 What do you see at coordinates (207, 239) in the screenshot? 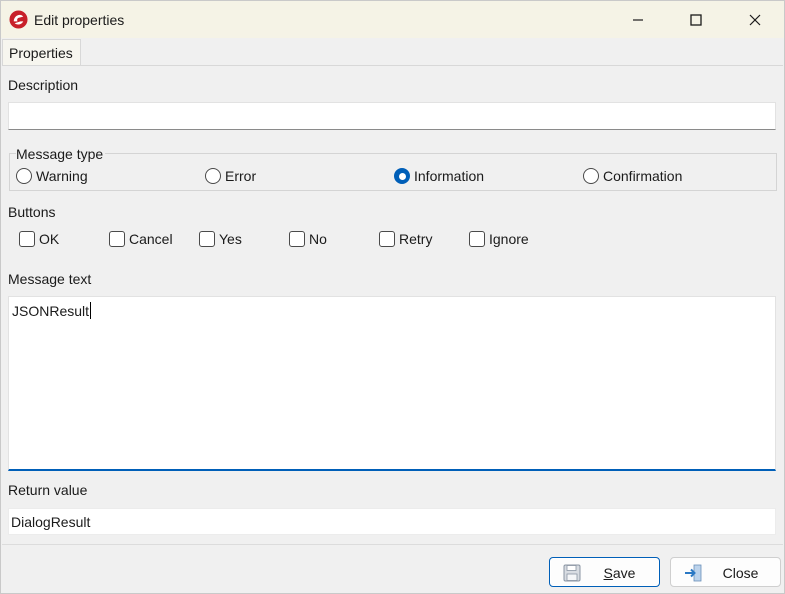
I see `checkbox-yes-box` at bounding box center [207, 239].